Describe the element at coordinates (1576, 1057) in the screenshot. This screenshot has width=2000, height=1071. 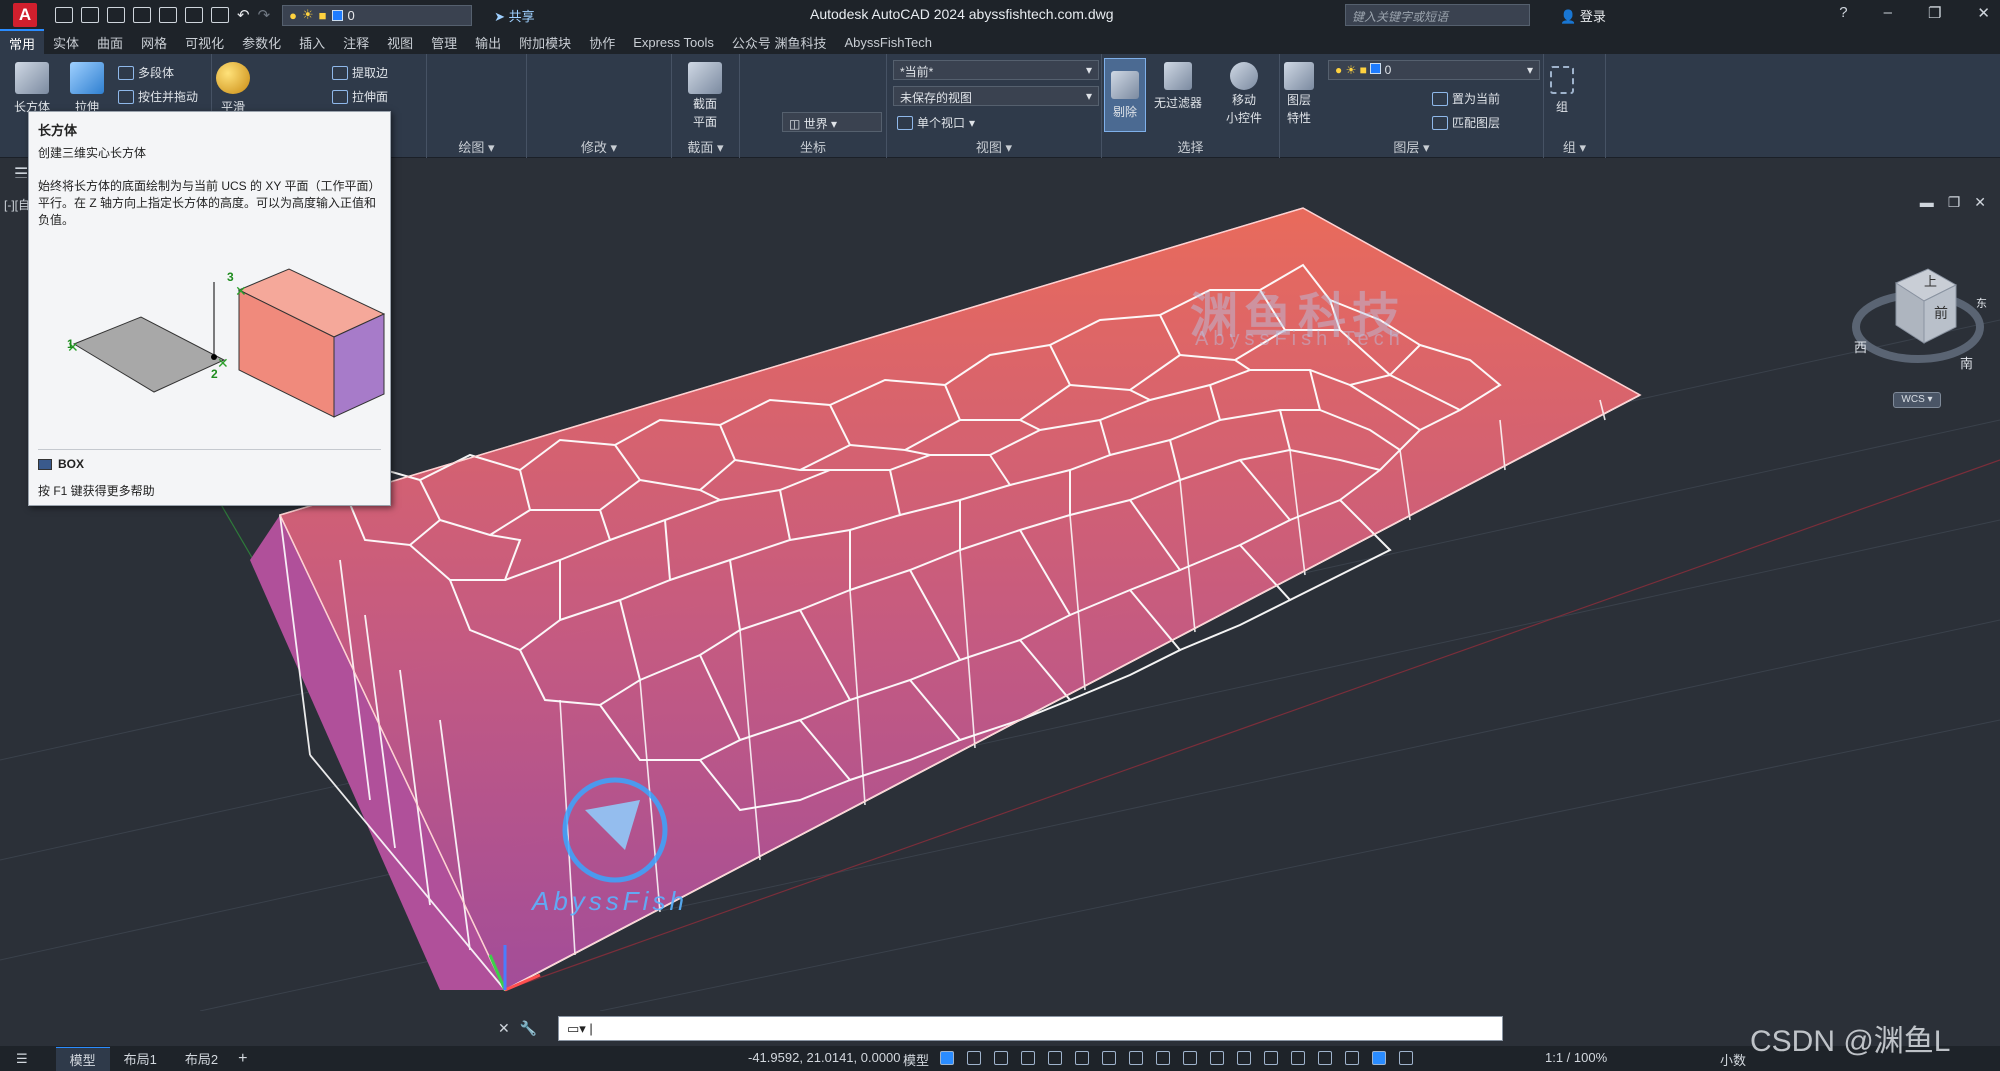
I see `annotation-scale: 1:1 / 100%` at that location.